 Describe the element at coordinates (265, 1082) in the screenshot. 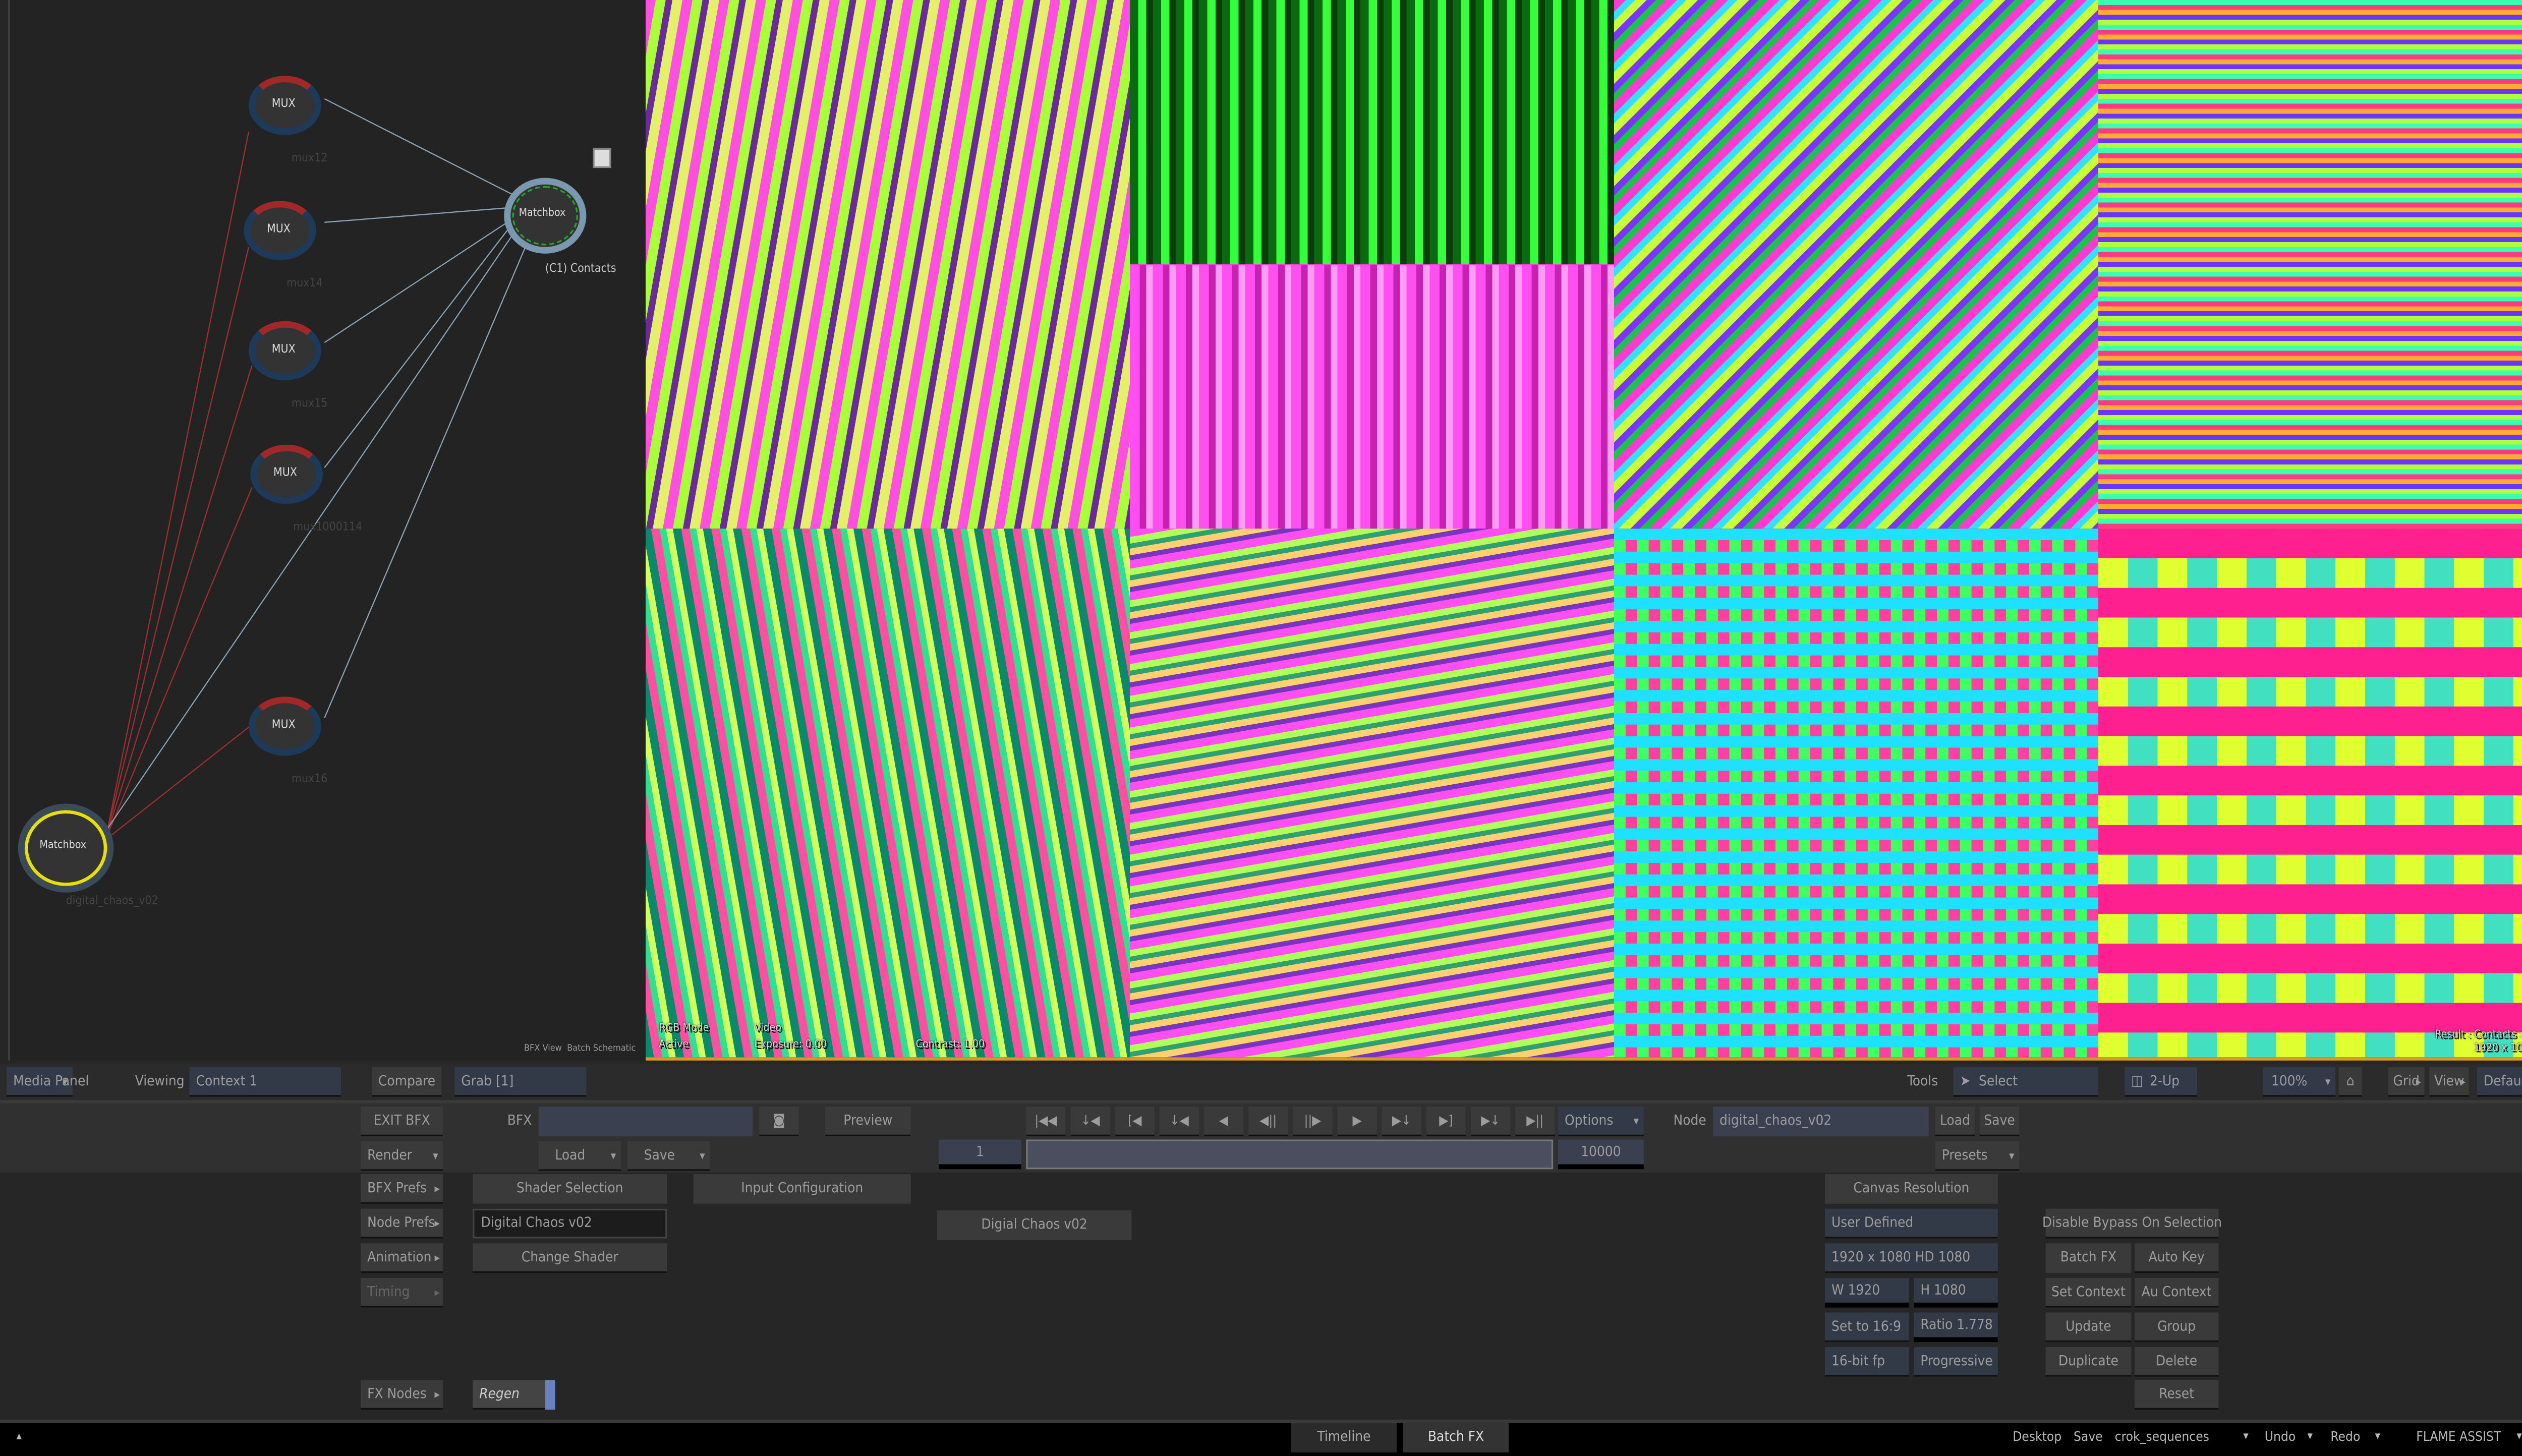

I see `context-selector: Context 1` at that location.